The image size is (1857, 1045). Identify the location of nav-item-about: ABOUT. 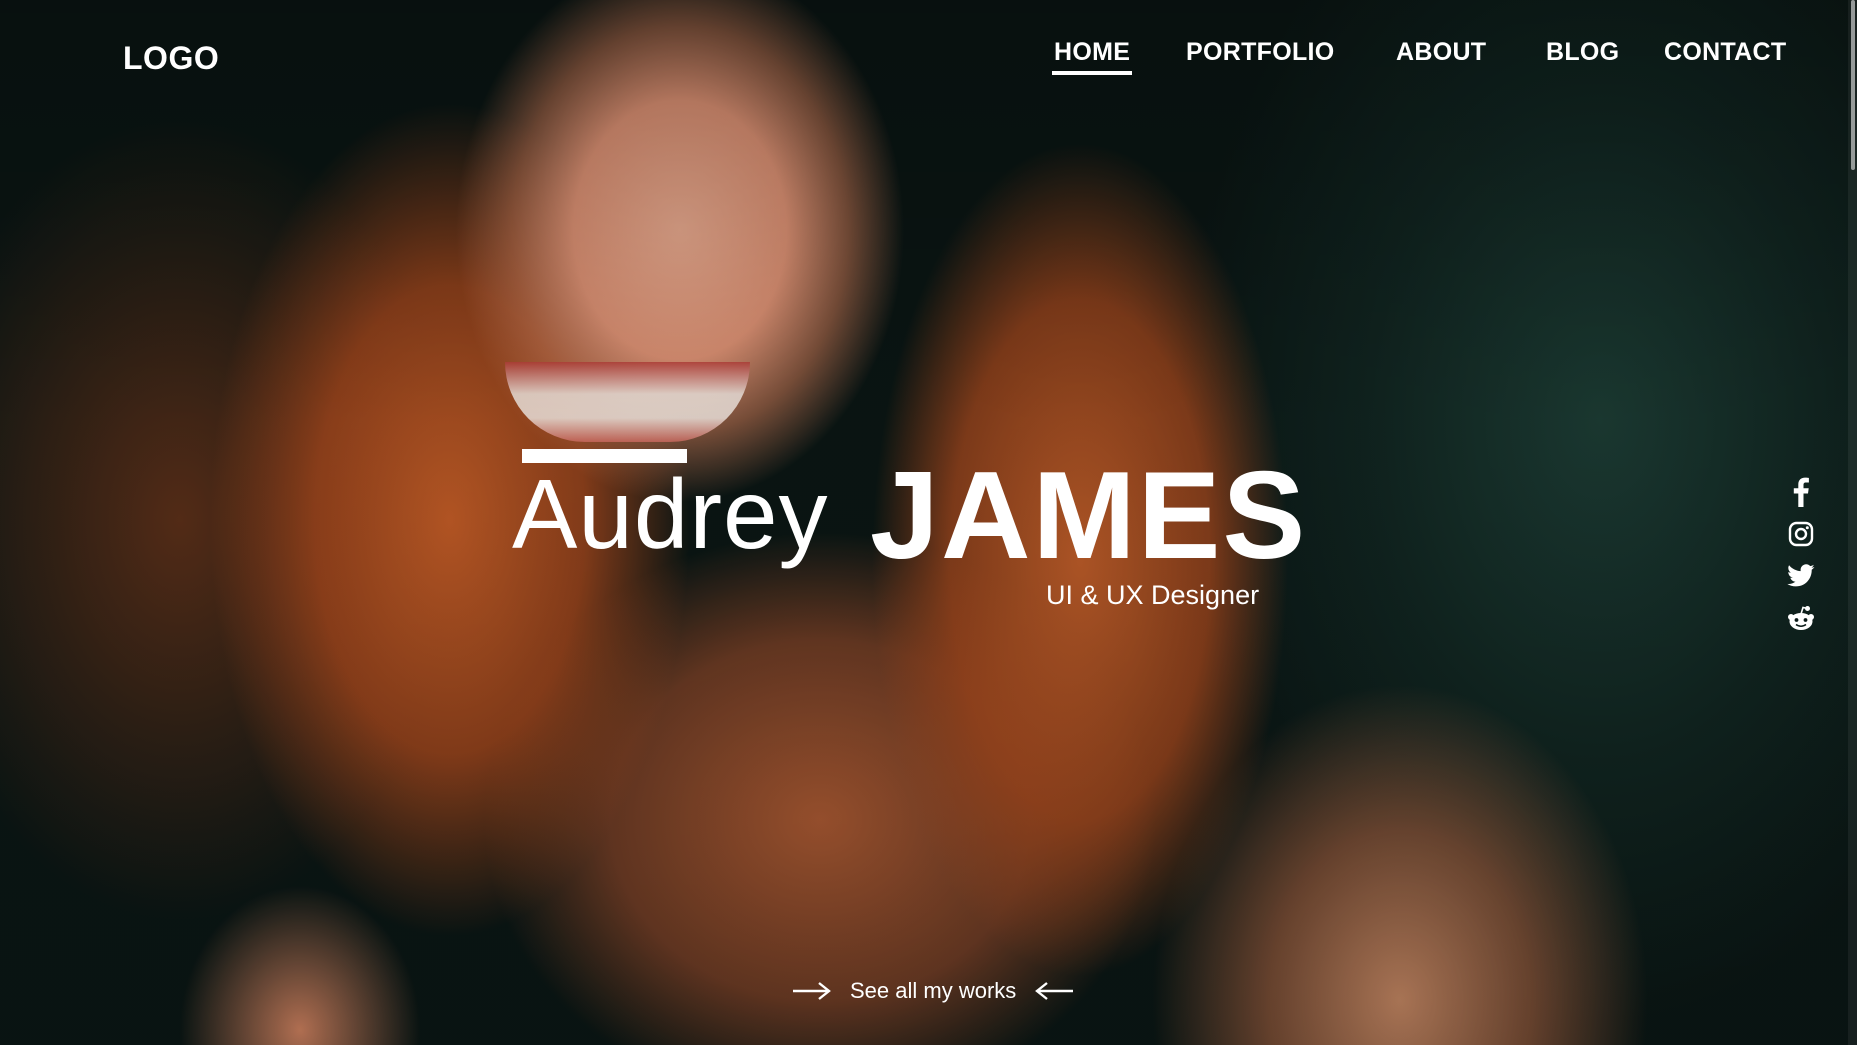
(1441, 52).